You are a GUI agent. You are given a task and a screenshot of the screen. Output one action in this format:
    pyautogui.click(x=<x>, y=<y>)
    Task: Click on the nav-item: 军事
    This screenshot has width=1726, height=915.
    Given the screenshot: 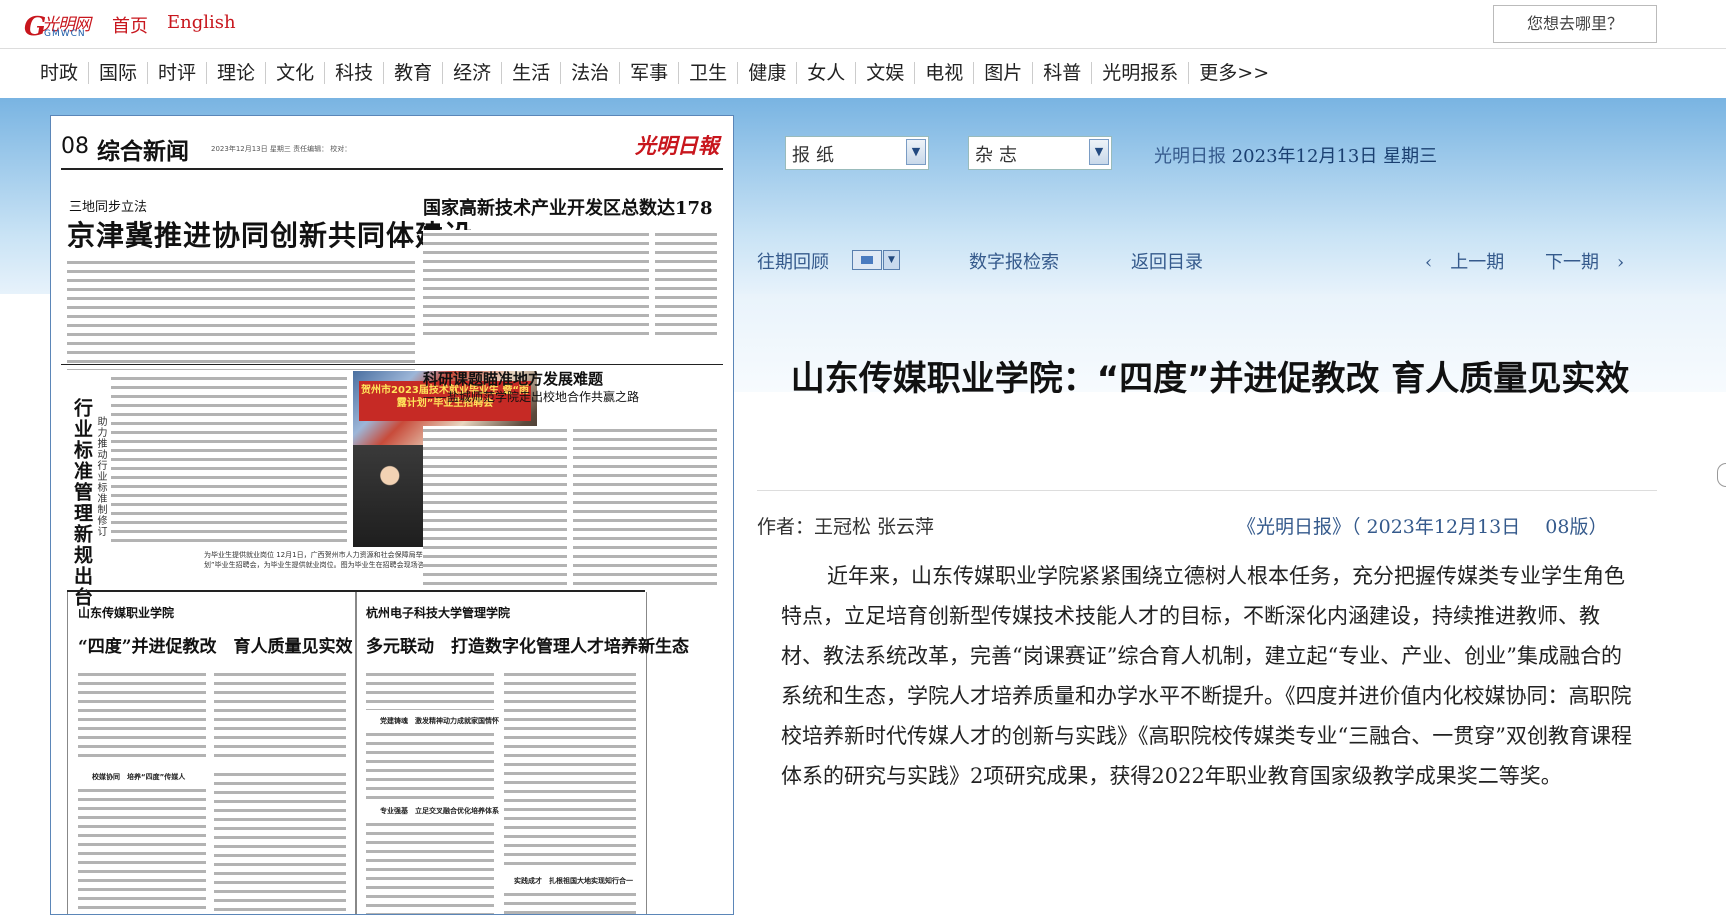 What is the action you would take?
    pyautogui.click(x=650, y=73)
    